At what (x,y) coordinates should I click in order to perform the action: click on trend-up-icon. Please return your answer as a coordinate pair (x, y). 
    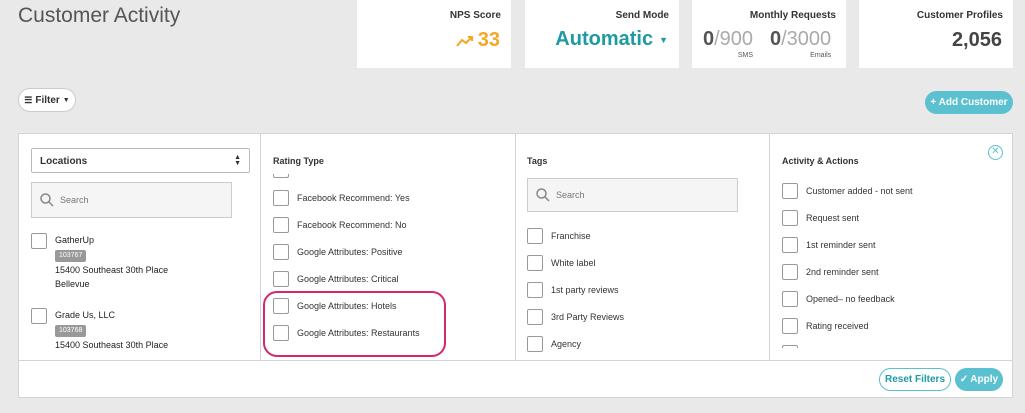
    Looking at the image, I should click on (464, 41).